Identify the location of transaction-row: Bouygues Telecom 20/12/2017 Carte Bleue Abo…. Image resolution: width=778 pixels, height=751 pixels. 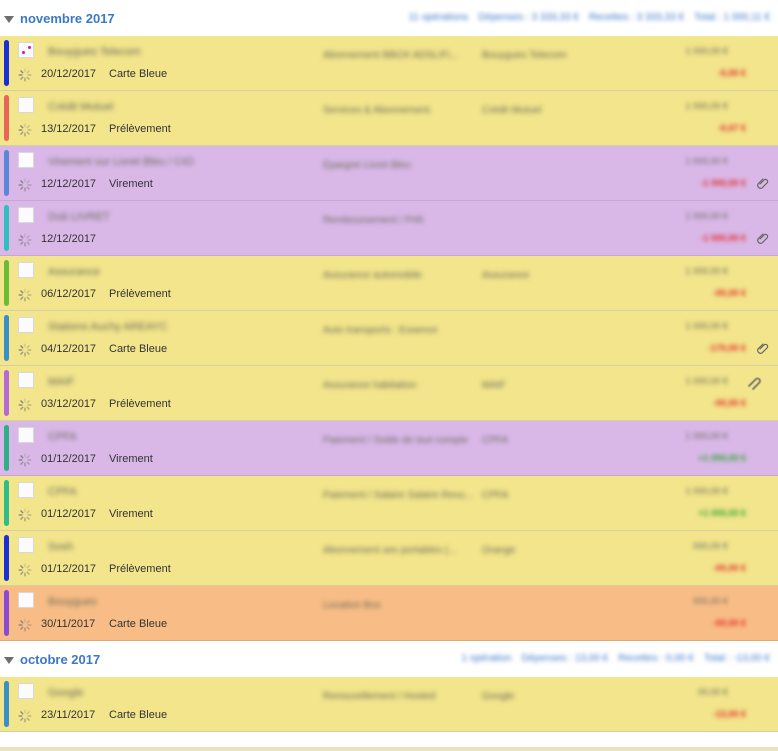
(389, 63).